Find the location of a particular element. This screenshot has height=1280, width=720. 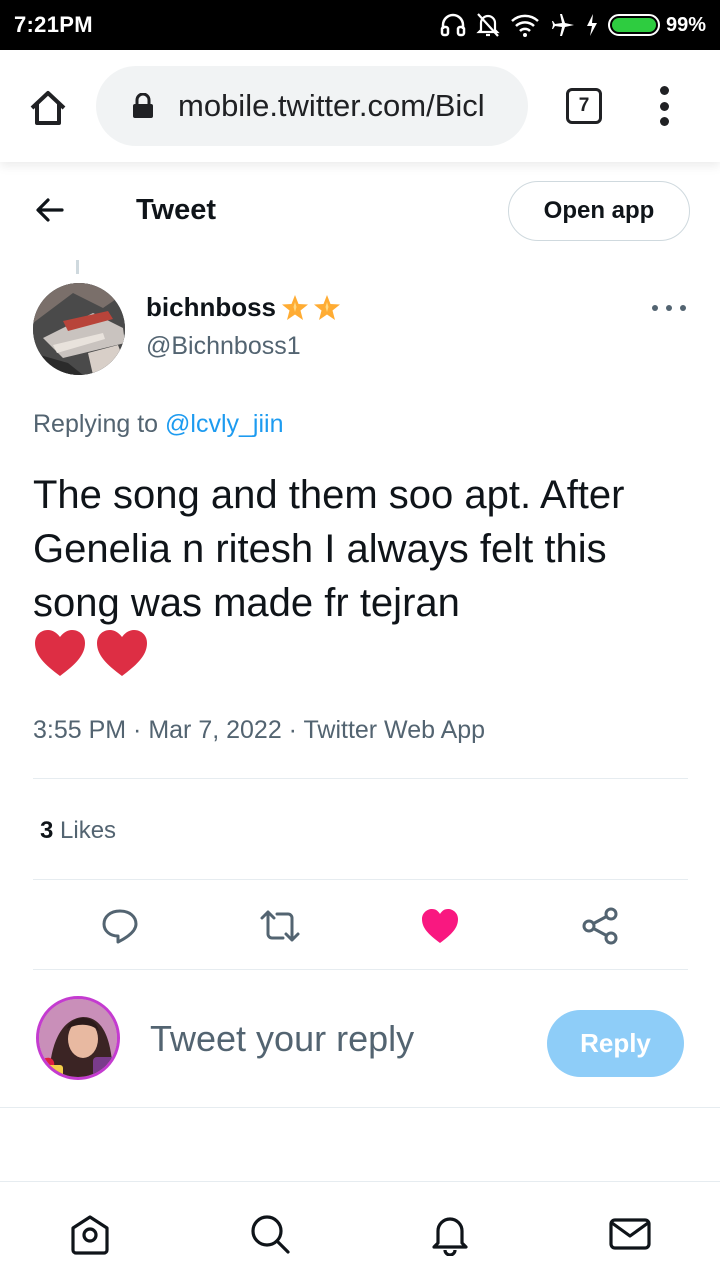

likes-label: Likes is located at coordinates (85, 830).